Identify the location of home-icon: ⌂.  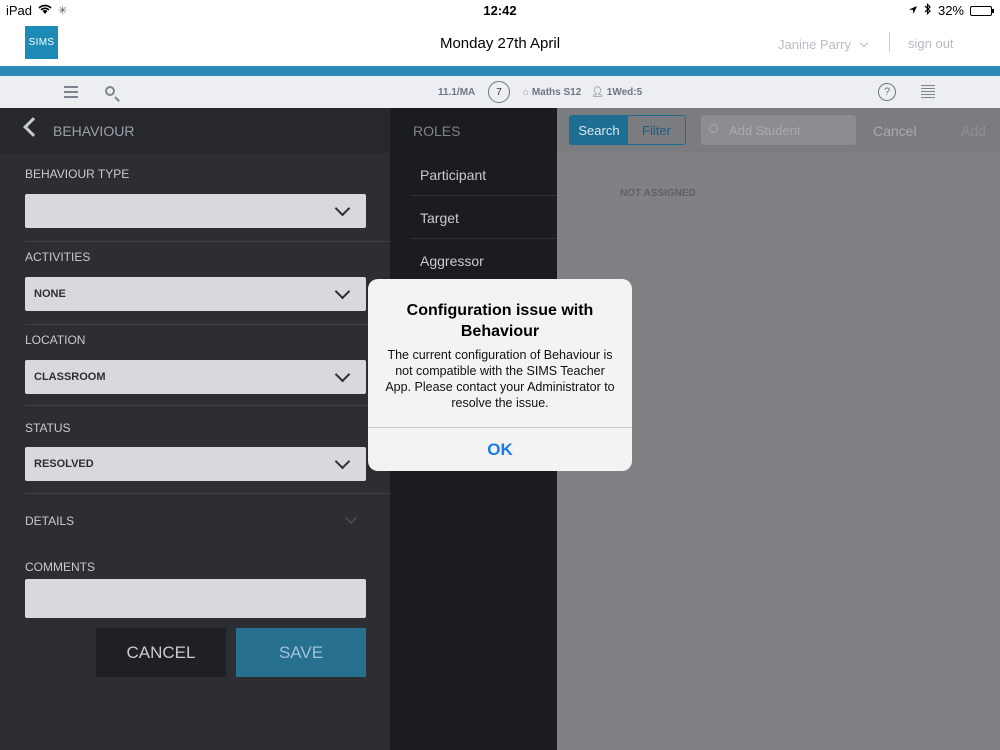
(526, 92).